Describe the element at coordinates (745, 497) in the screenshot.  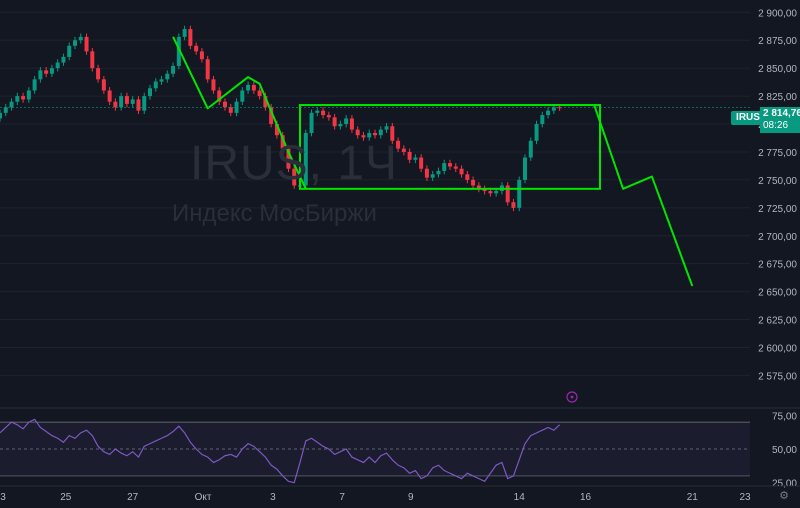
I see `time-tick-label: 23` at that location.